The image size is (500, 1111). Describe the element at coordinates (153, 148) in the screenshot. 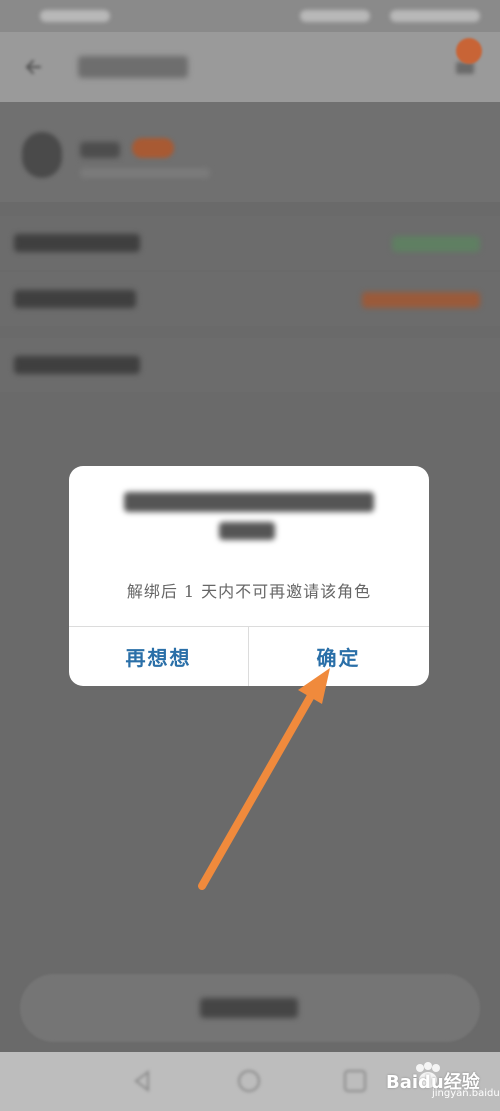

I see `profile-tag` at that location.